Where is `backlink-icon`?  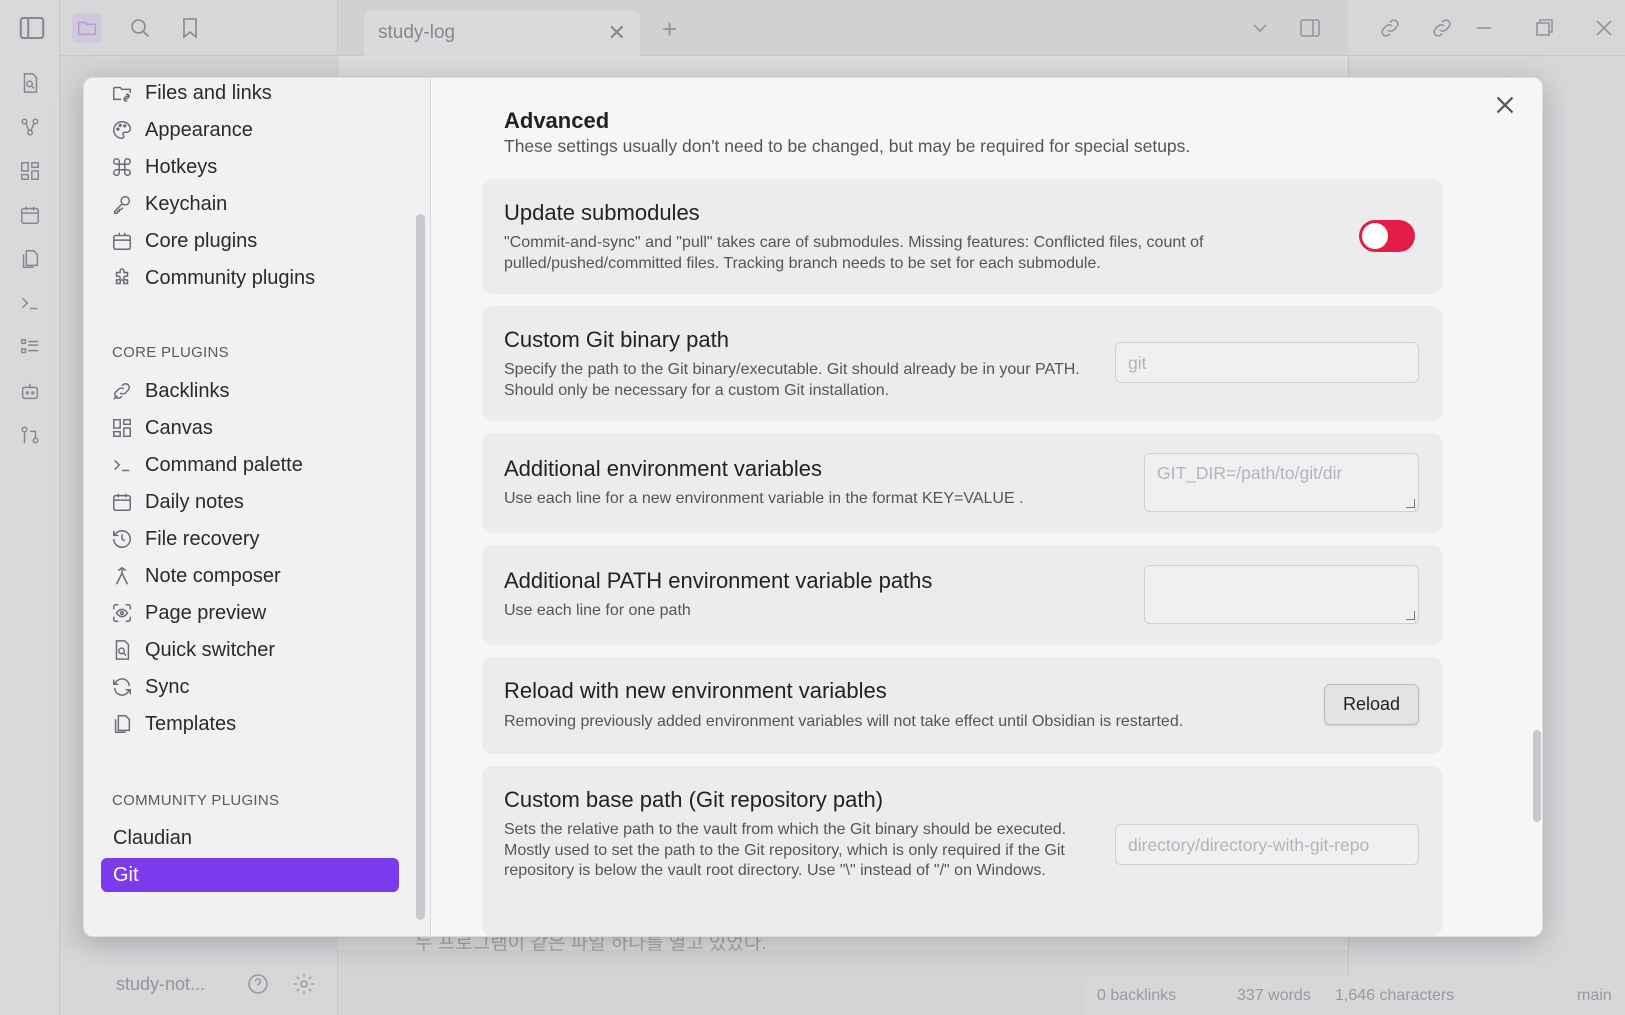 backlink-icon is located at coordinates (121, 391).